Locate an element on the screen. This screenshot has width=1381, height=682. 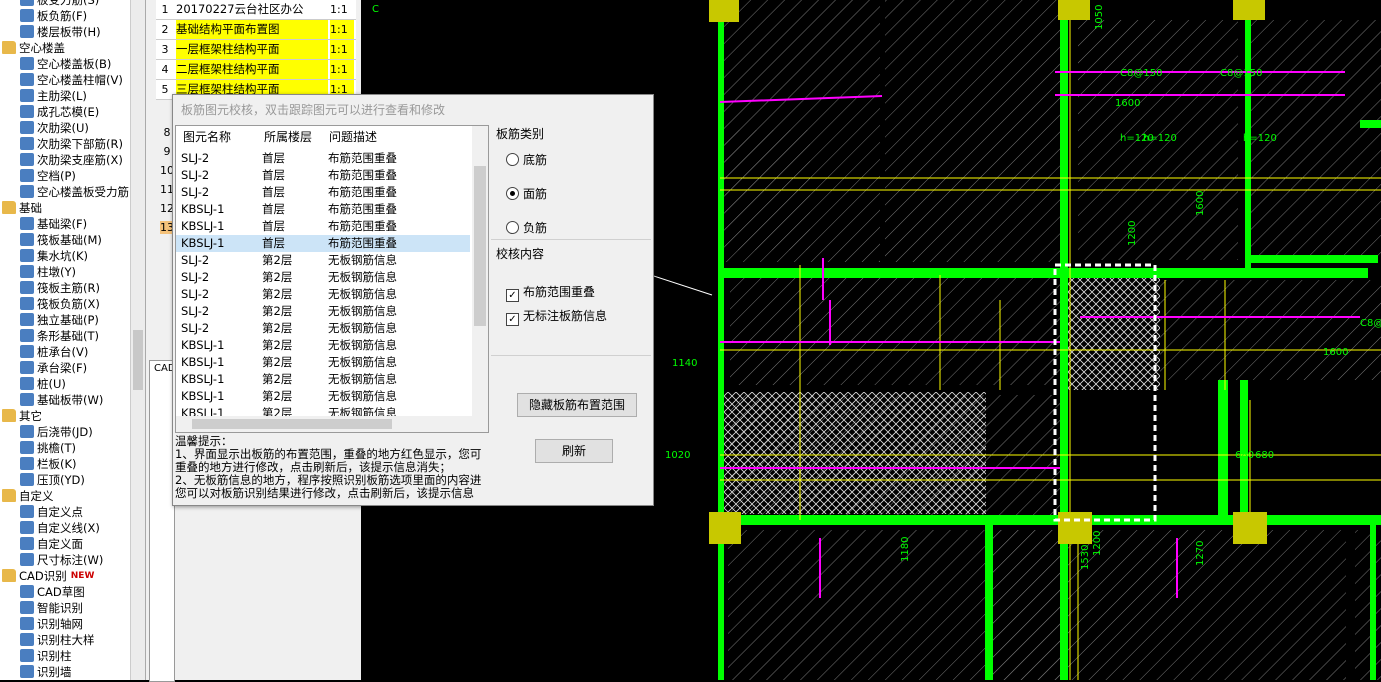
drawing-row: 2 基础结构平面布置图 1:1 is located at coordinates (256, 30).